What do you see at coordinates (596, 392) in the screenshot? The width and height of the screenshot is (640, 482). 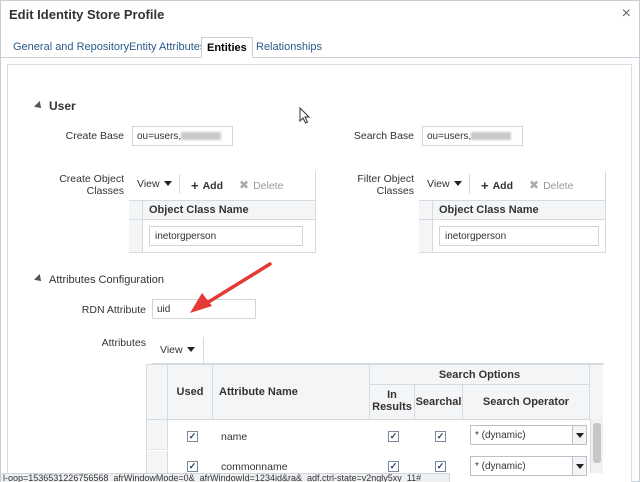 I see `scroll-header-spacer` at bounding box center [596, 392].